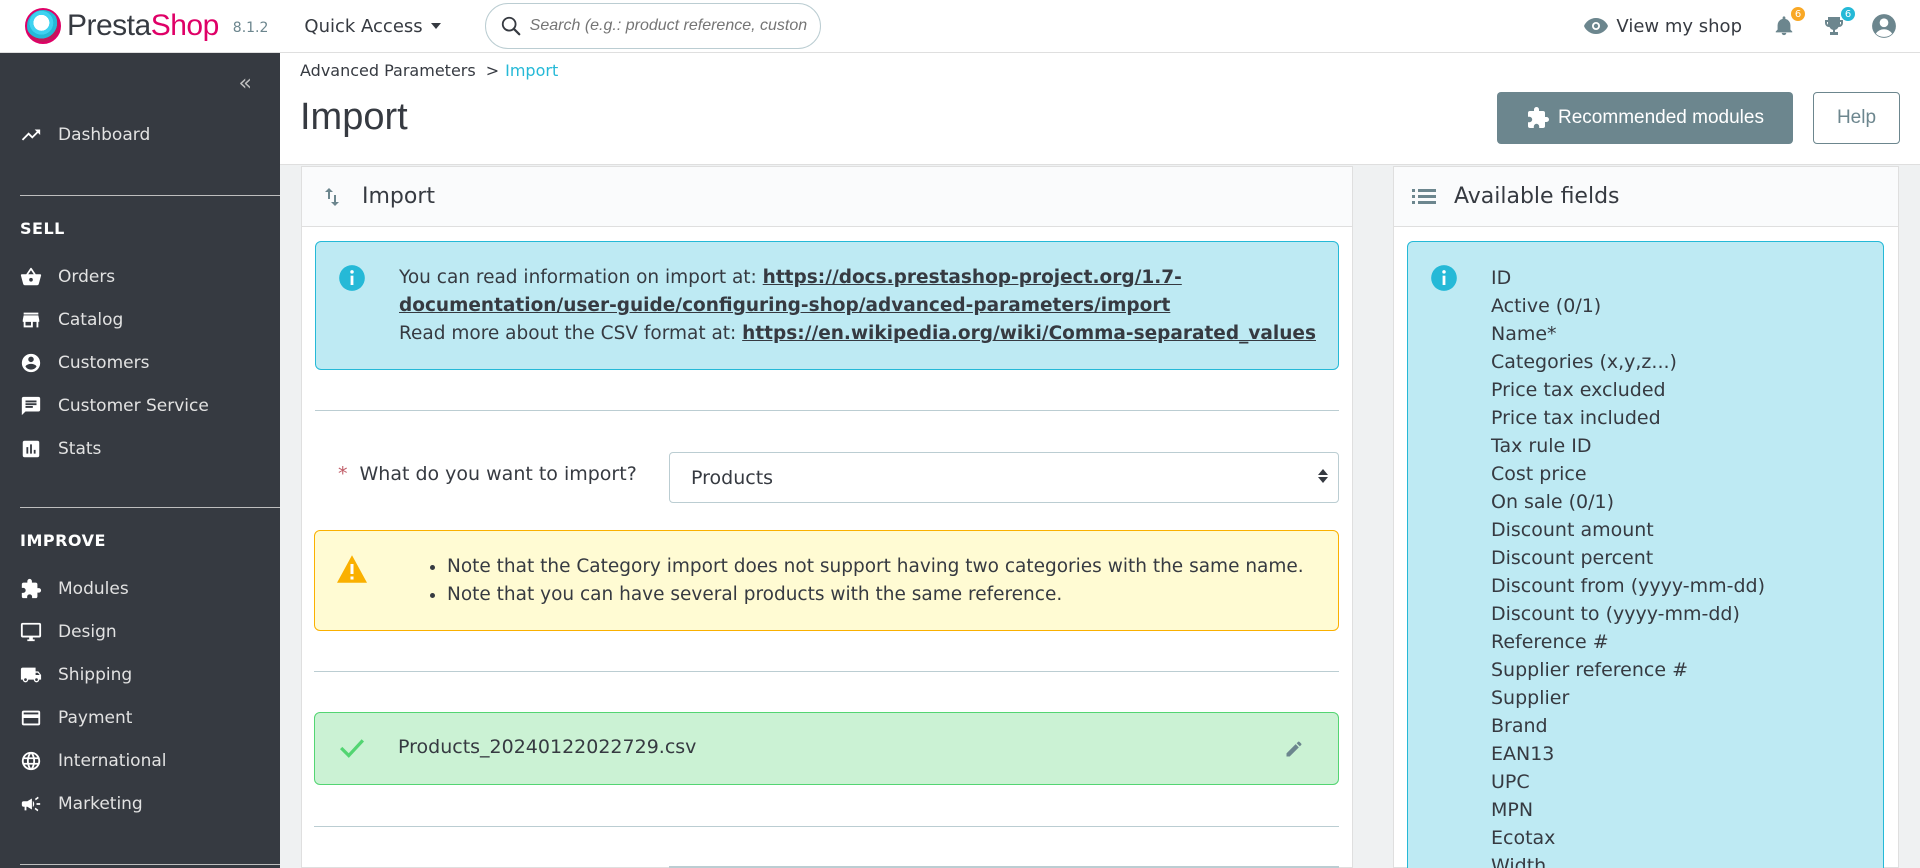 The width and height of the screenshot is (1920, 868). I want to click on sidebar-item-design: Design, so click(68, 632).